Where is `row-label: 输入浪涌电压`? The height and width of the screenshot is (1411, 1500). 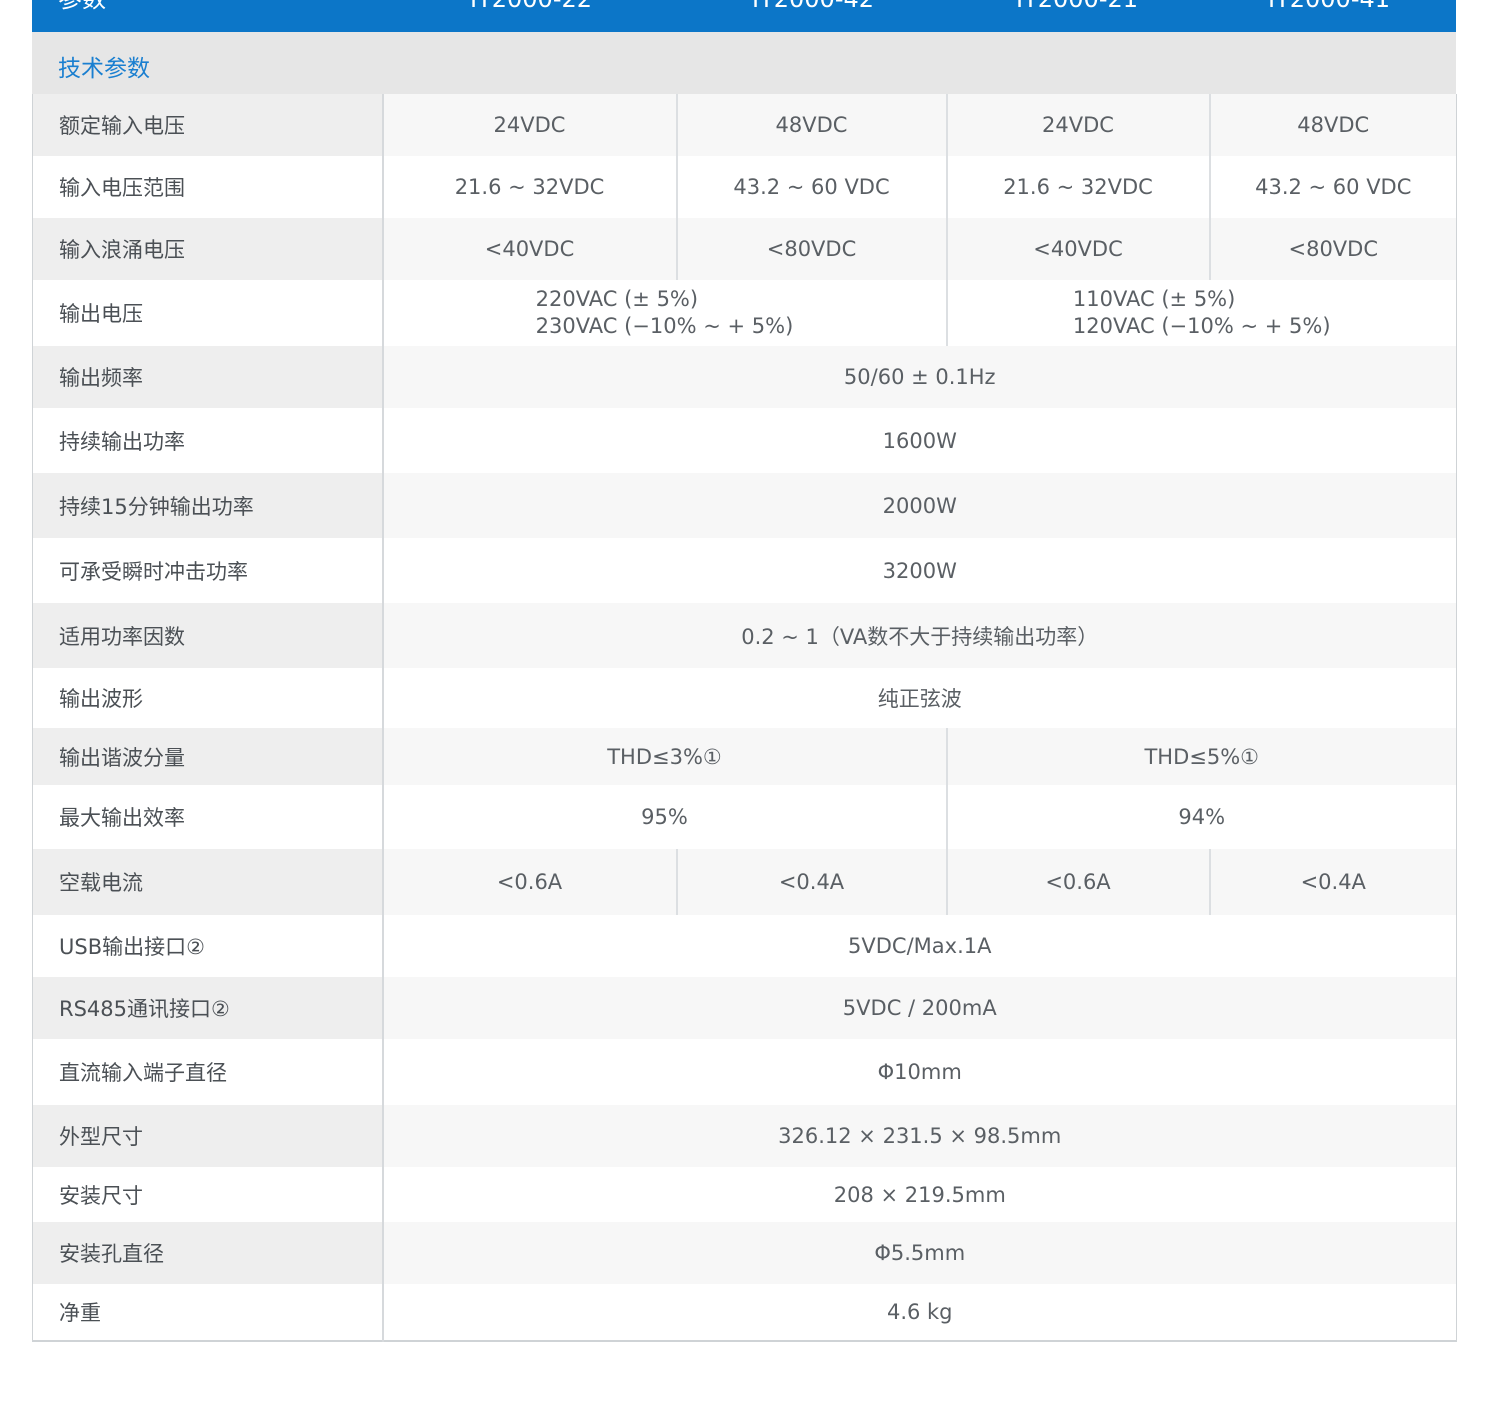
row-label: 输入浪涌电压 is located at coordinates (208, 249).